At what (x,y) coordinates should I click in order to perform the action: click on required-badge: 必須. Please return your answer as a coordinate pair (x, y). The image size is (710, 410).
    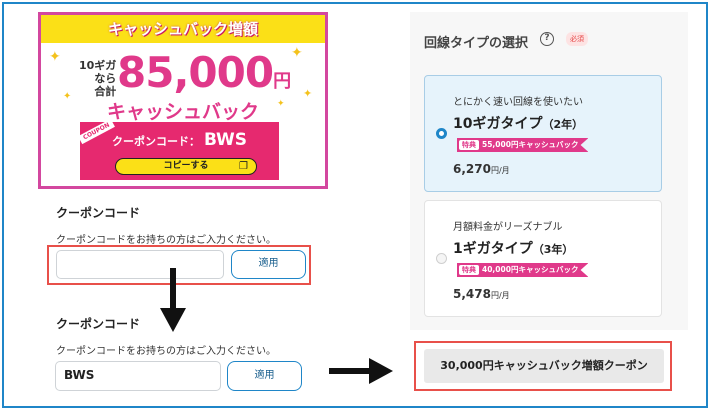
    Looking at the image, I should click on (577, 39).